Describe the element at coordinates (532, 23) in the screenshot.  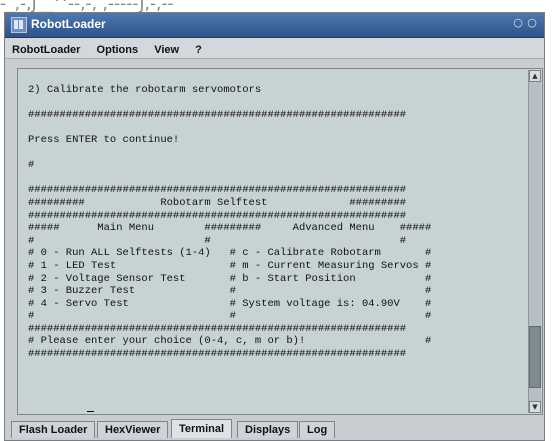
I see `close-button-icon: ○` at that location.